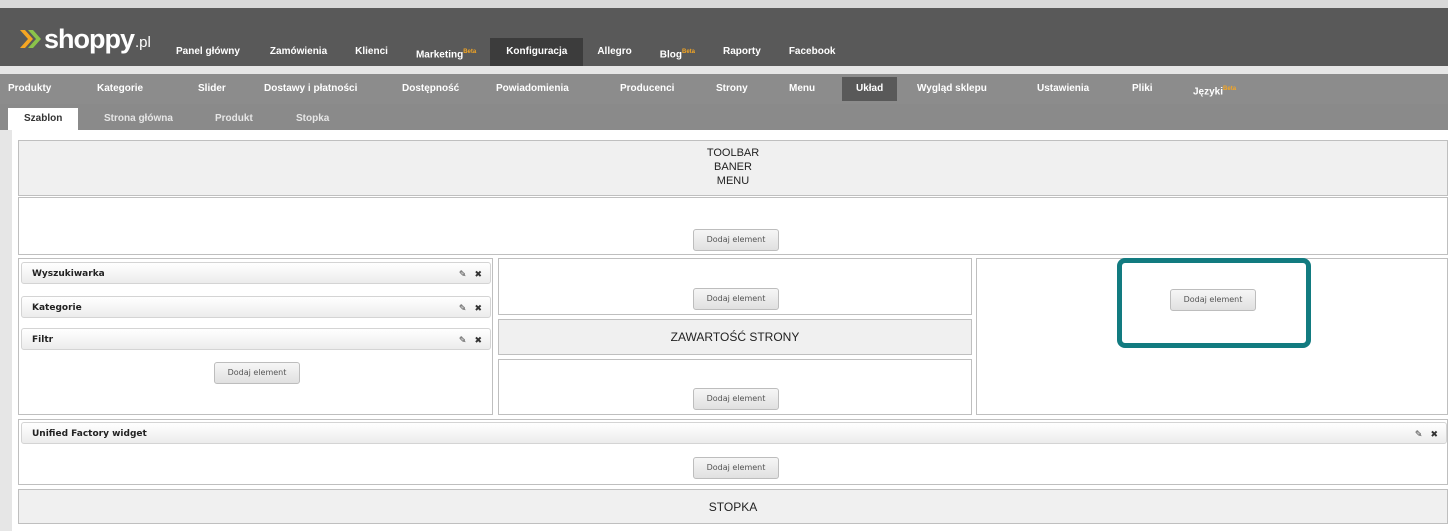  Describe the element at coordinates (1214, 90) in the screenshot. I see `sub-nav-jezyki: JęzykiBeta` at that location.